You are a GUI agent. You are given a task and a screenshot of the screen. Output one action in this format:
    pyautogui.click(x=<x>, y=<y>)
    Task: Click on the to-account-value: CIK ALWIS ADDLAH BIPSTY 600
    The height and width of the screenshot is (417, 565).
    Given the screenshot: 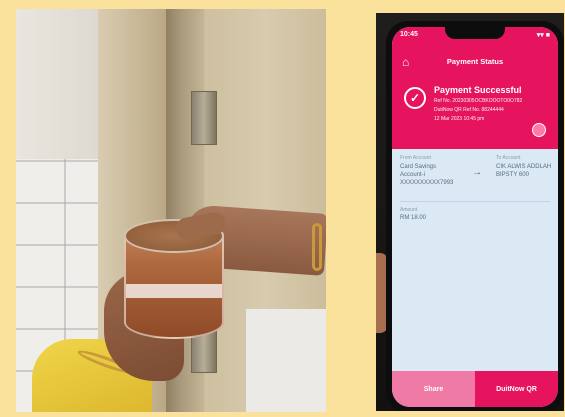 What is the action you would take?
    pyautogui.click(x=524, y=171)
    